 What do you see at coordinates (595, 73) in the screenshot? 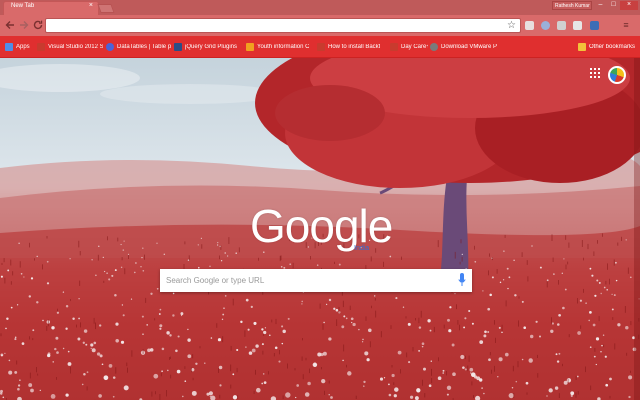
I see `google-apps-icon` at bounding box center [595, 73].